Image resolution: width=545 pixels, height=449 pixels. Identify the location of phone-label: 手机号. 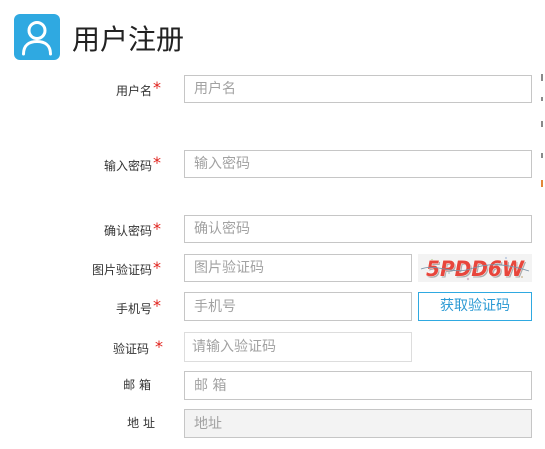
(133, 309).